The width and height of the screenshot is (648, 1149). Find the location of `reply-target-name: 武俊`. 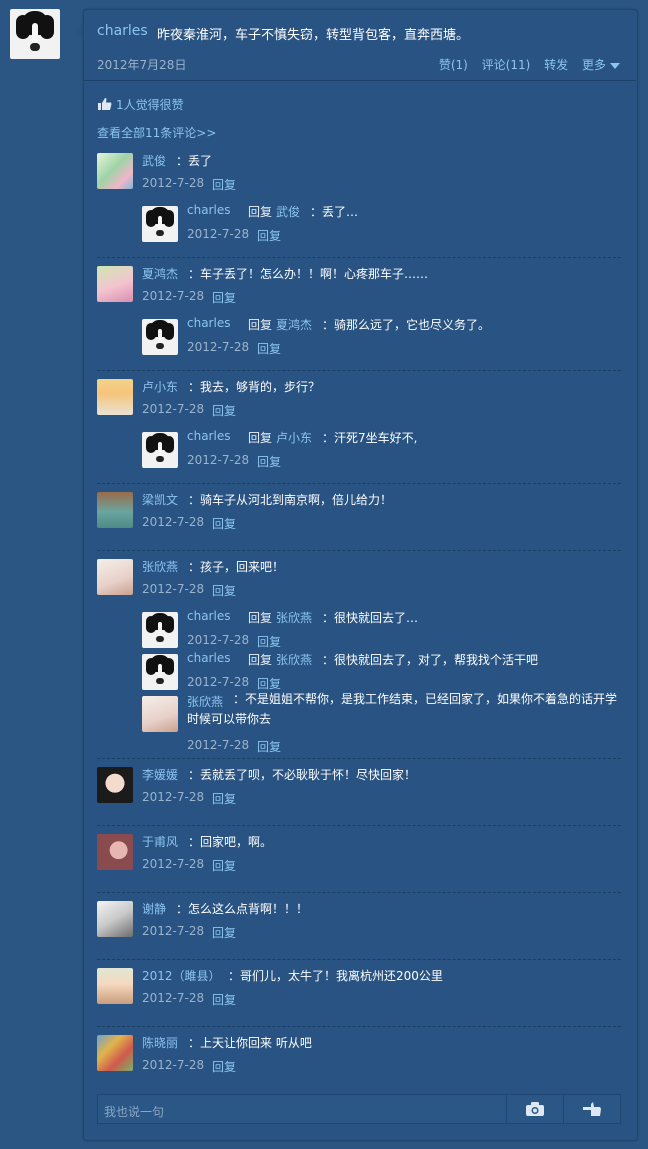

reply-target-name: 武俊 is located at coordinates (288, 211).